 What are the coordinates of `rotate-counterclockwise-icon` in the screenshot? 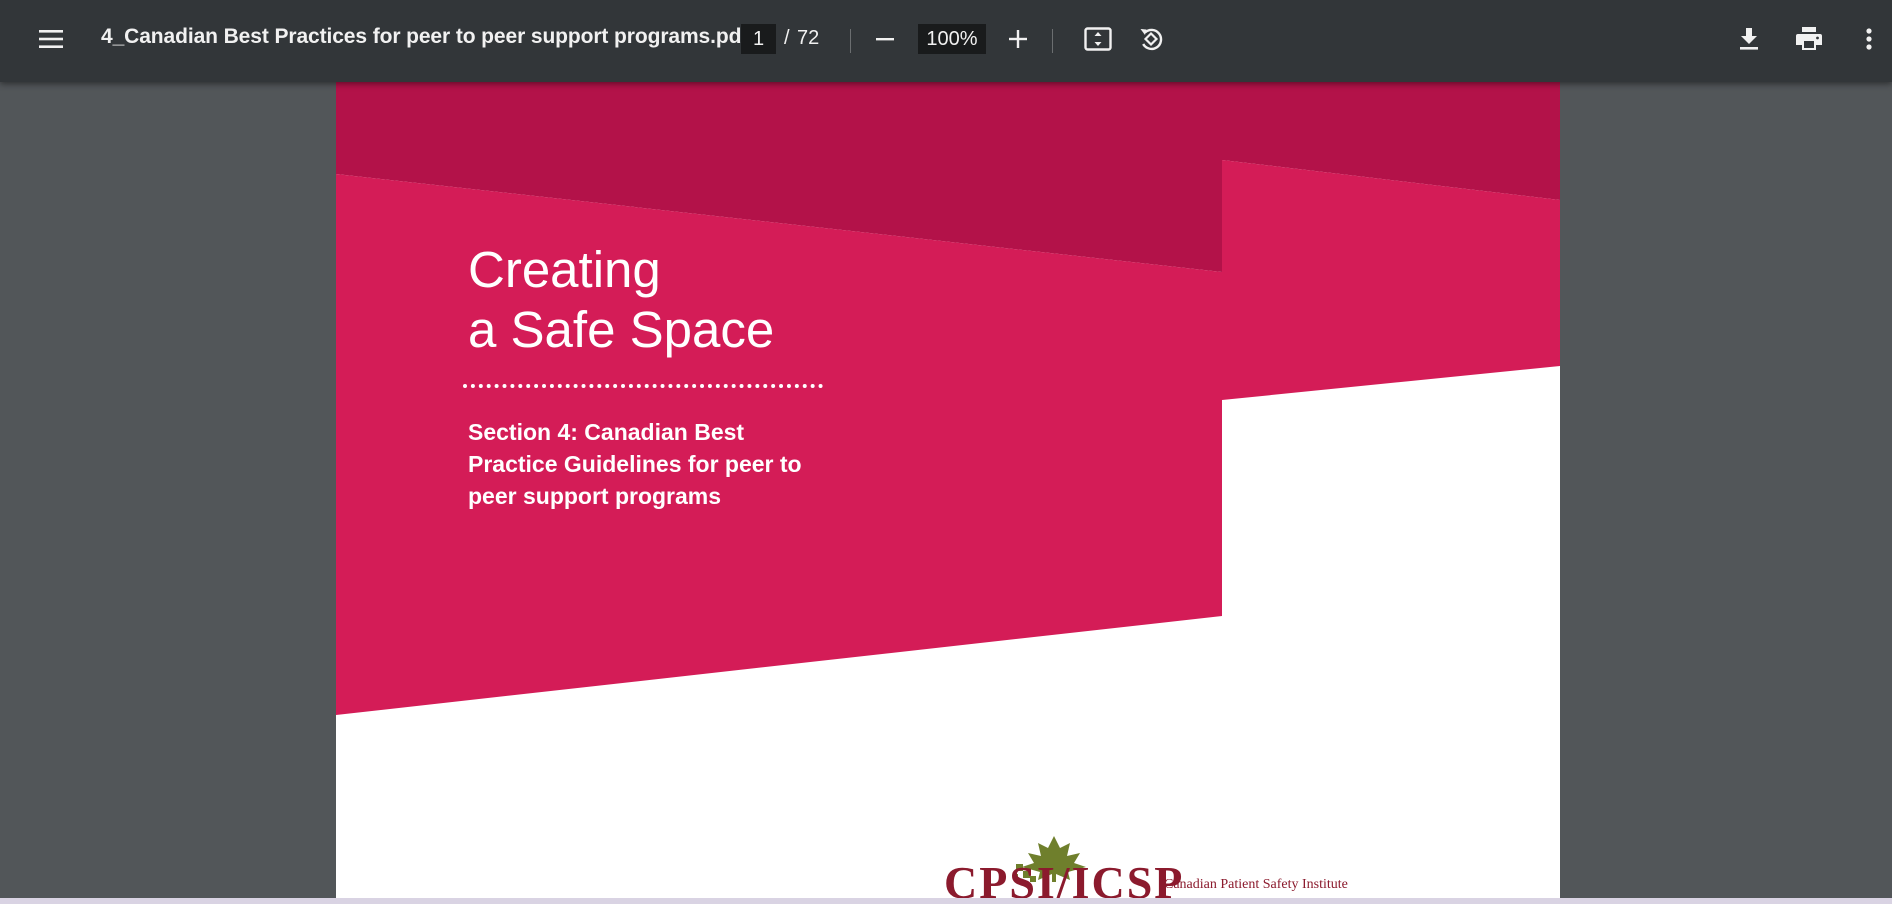 It's located at (1151, 39).